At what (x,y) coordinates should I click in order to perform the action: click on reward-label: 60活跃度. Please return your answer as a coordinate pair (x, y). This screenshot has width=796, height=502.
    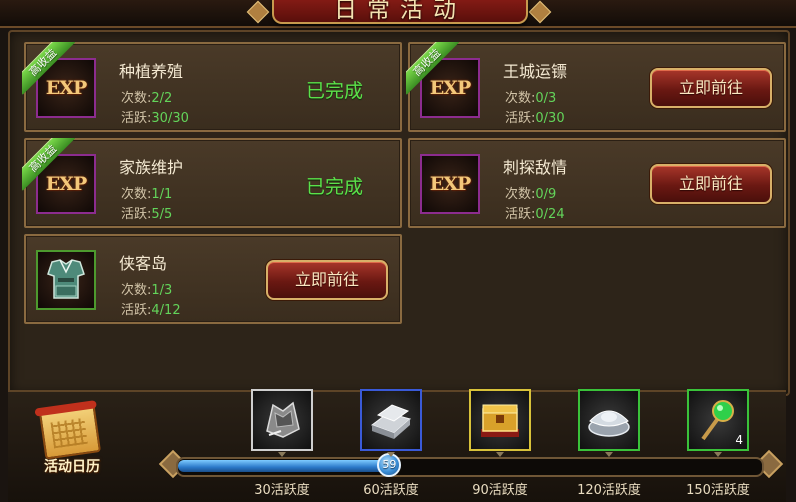
    Looking at the image, I should click on (391, 490).